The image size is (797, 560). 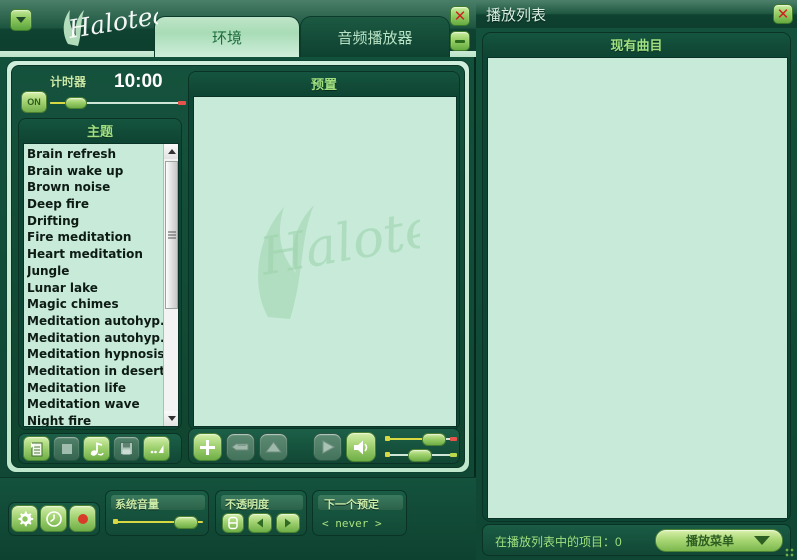 I want to click on record-button, so click(x=82, y=518).